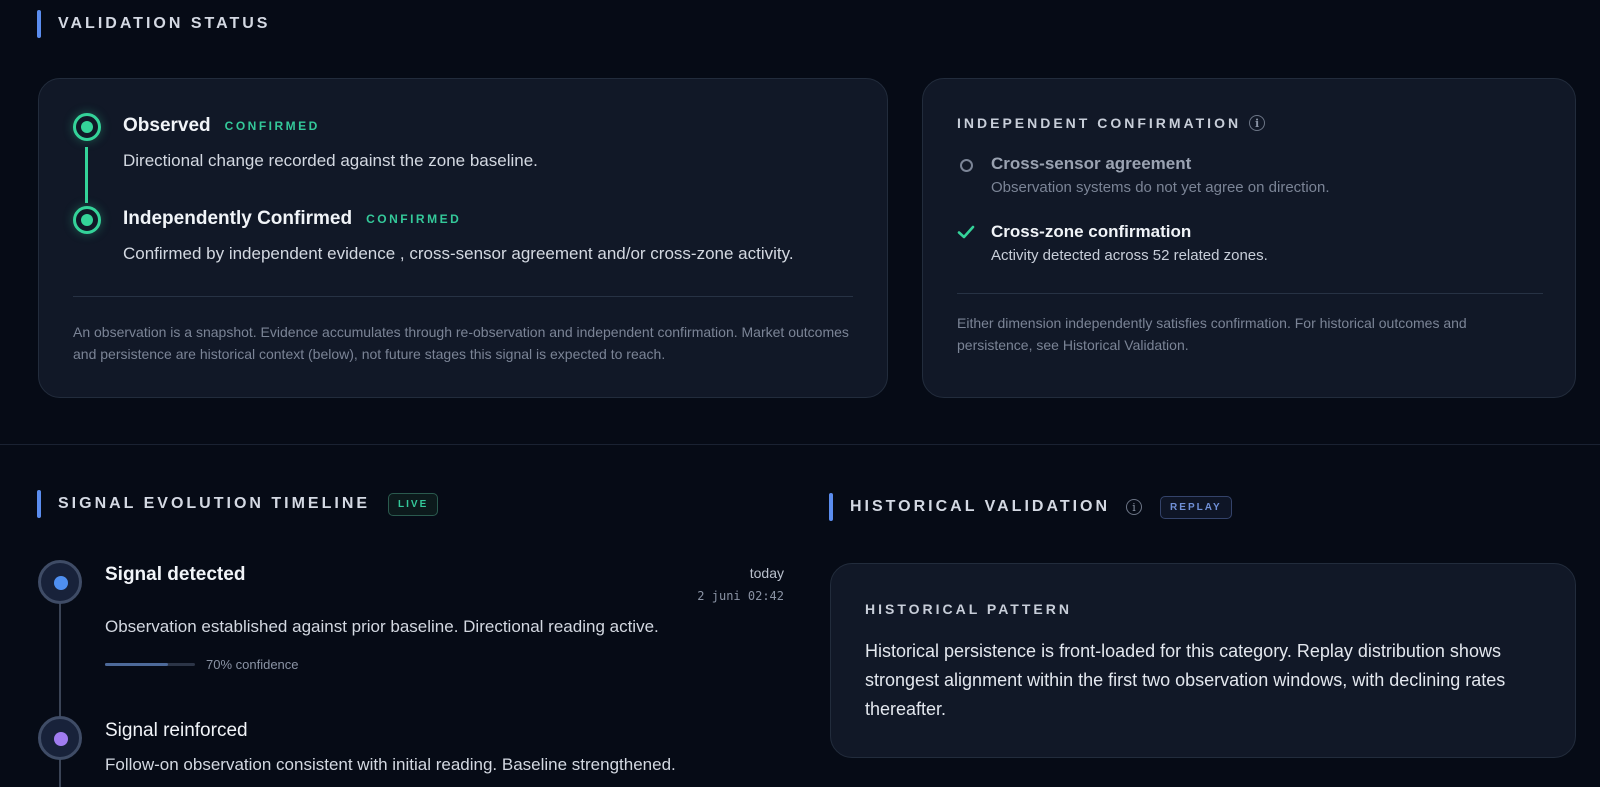 The width and height of the screenshot is (1600, 787). I want to click on timeline-header: SIGNAL EVOLUTION TIMELINE LIVE, so click(238, 504).